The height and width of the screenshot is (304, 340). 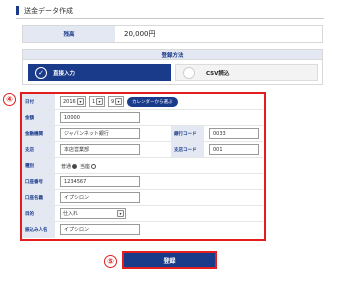 I want to click on purpose-row: 目的 仕入れ ▾, so click(x=142, y=214).